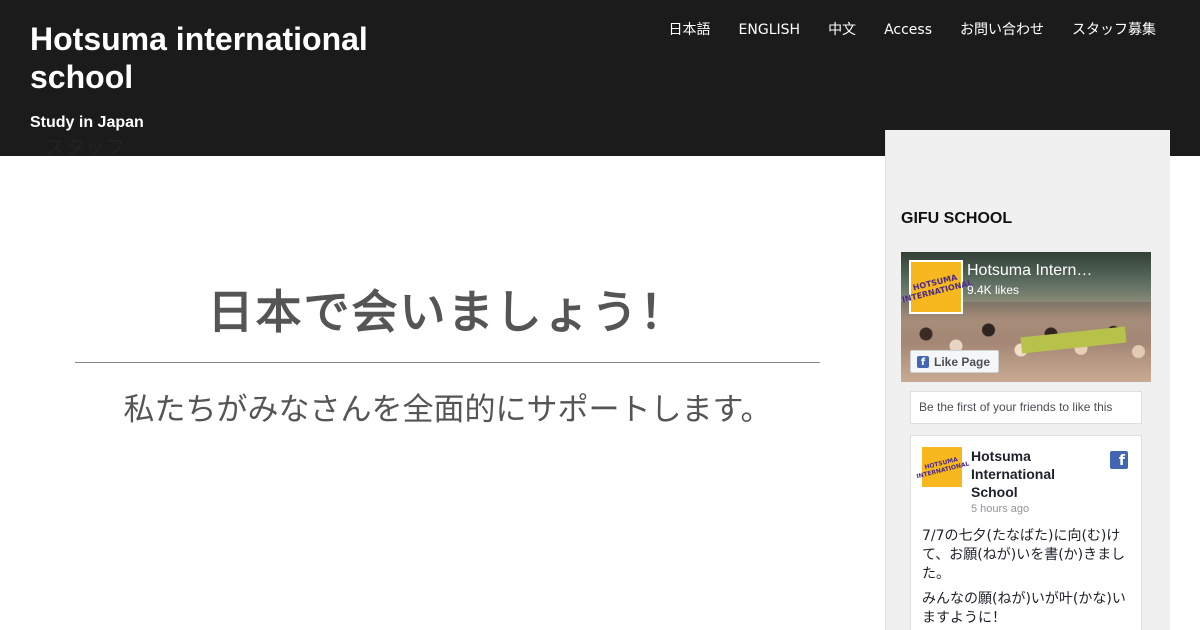 This screenshot has height=630, width=1200. I want to click on facebook-page-likes: 9.4K likes, so click(993, 290).